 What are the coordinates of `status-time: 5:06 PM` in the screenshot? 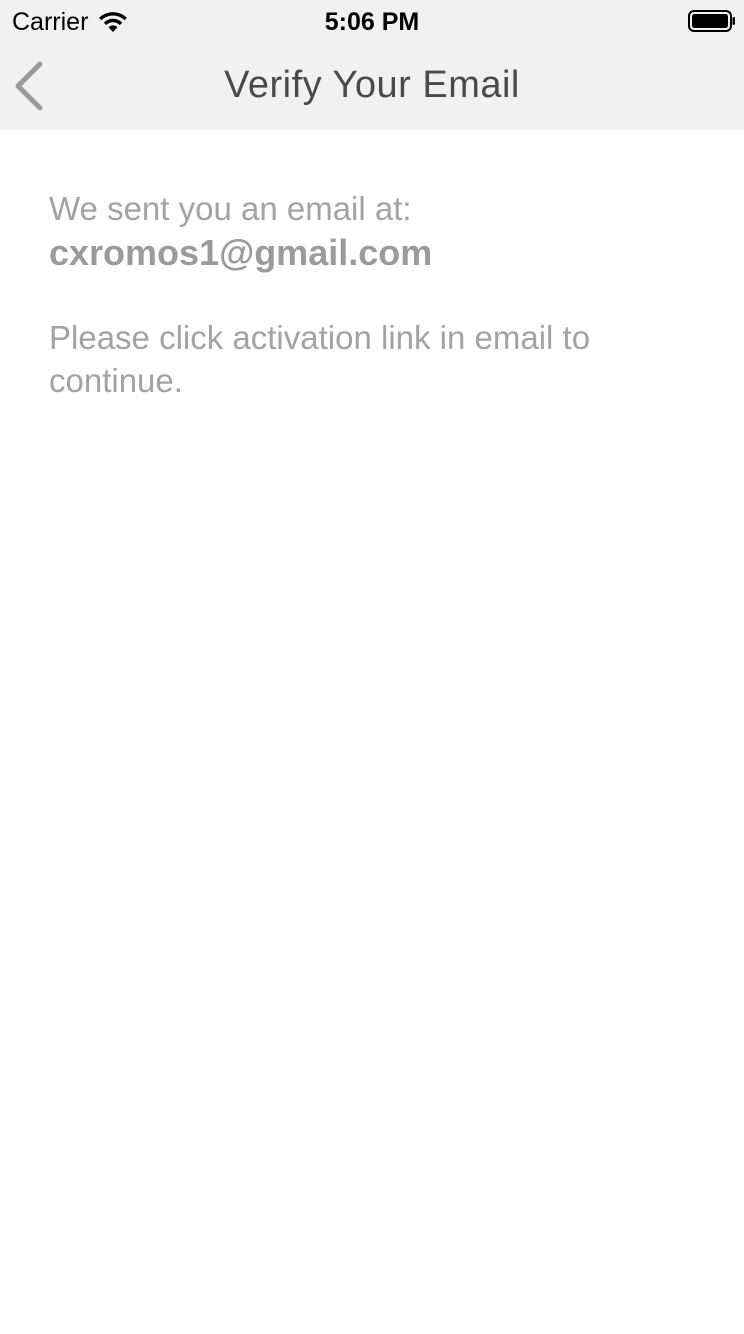 It's located at (372, 22).